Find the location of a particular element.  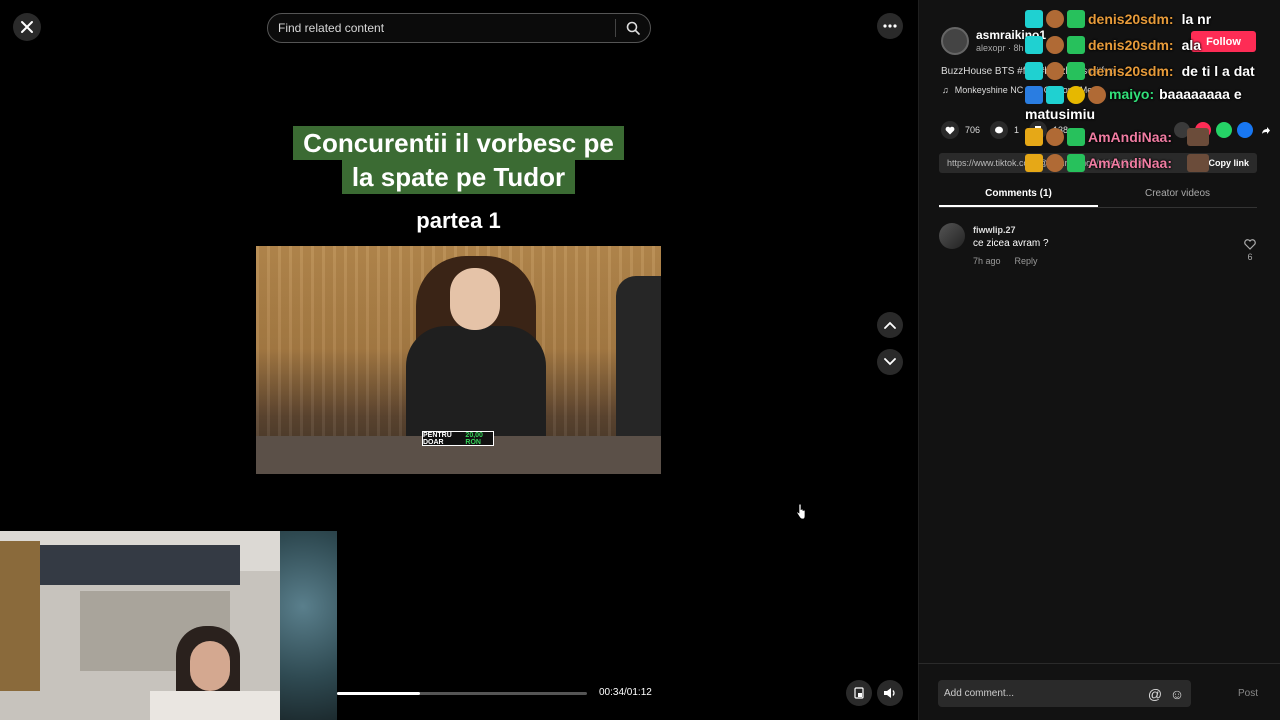

video-frame: PENTRU DOAR 20,00 RON is located at coordinates (458, 360).